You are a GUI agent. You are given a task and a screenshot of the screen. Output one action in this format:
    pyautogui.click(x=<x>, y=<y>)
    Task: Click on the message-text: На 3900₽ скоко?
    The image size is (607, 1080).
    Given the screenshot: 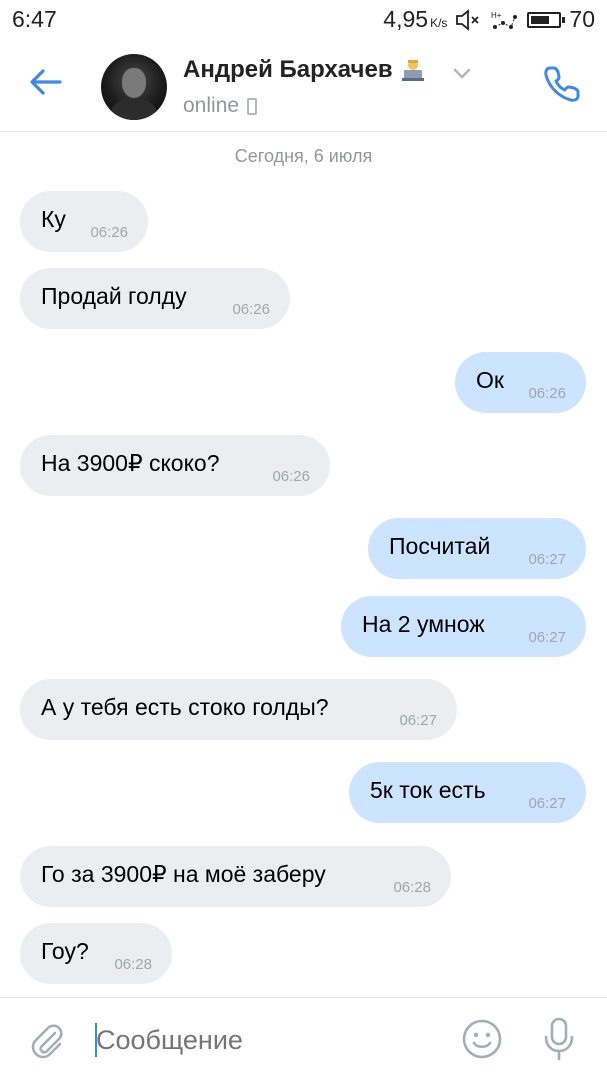 What is the action you would take?
    pyautogui.click(x=130, y=463)
    